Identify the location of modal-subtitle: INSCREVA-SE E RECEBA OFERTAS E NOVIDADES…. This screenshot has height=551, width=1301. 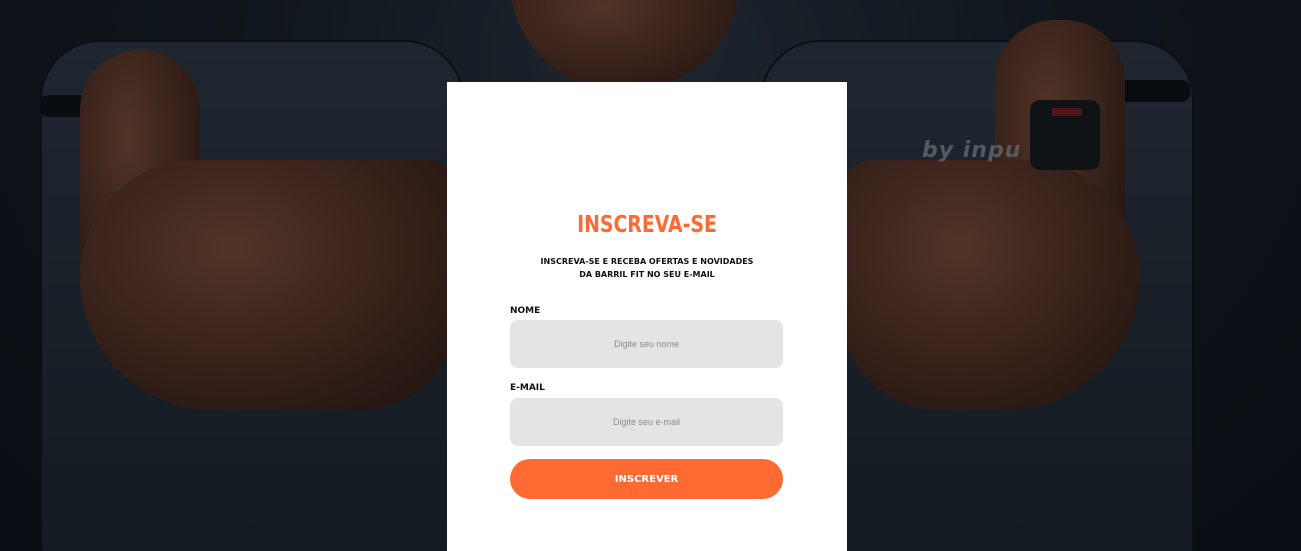
(647, 268).